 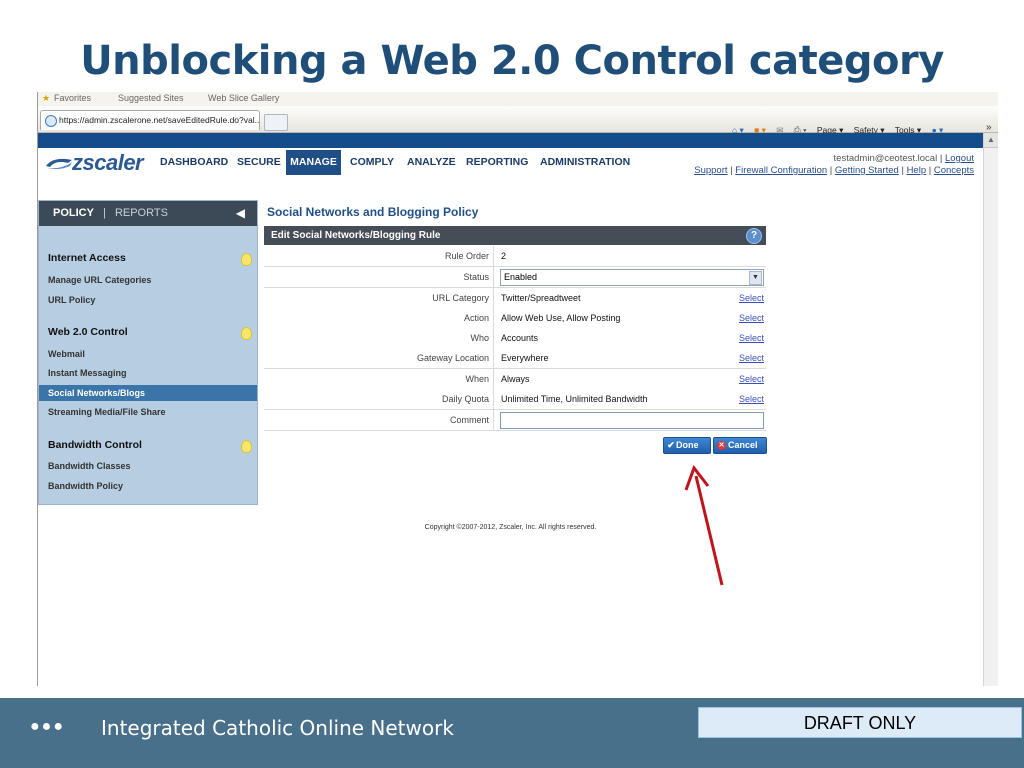 What do you see at coordinates (87, 373) in the screenshot?
I see `sidebar-item-instant-messaging: Instant Messaging` at bounding box center [87, 373].